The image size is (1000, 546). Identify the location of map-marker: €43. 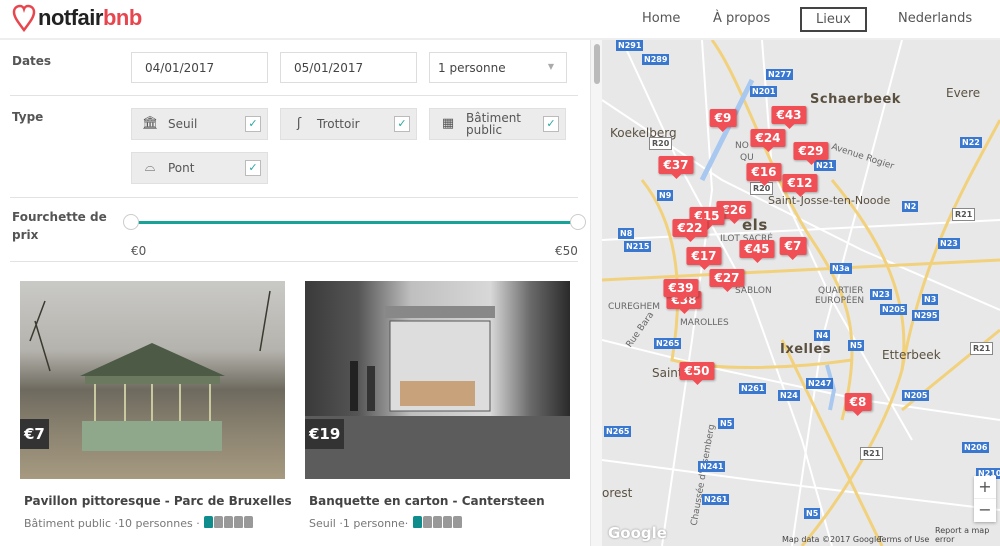
(789, 117).